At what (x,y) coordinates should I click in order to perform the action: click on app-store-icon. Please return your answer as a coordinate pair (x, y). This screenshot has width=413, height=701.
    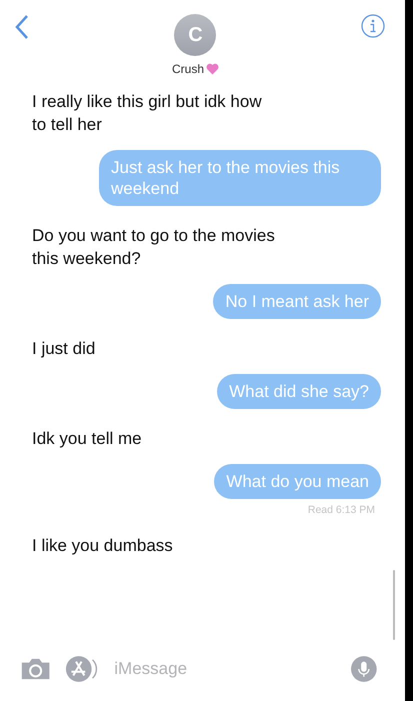
    Looking at the image, I should click on (81, 669).